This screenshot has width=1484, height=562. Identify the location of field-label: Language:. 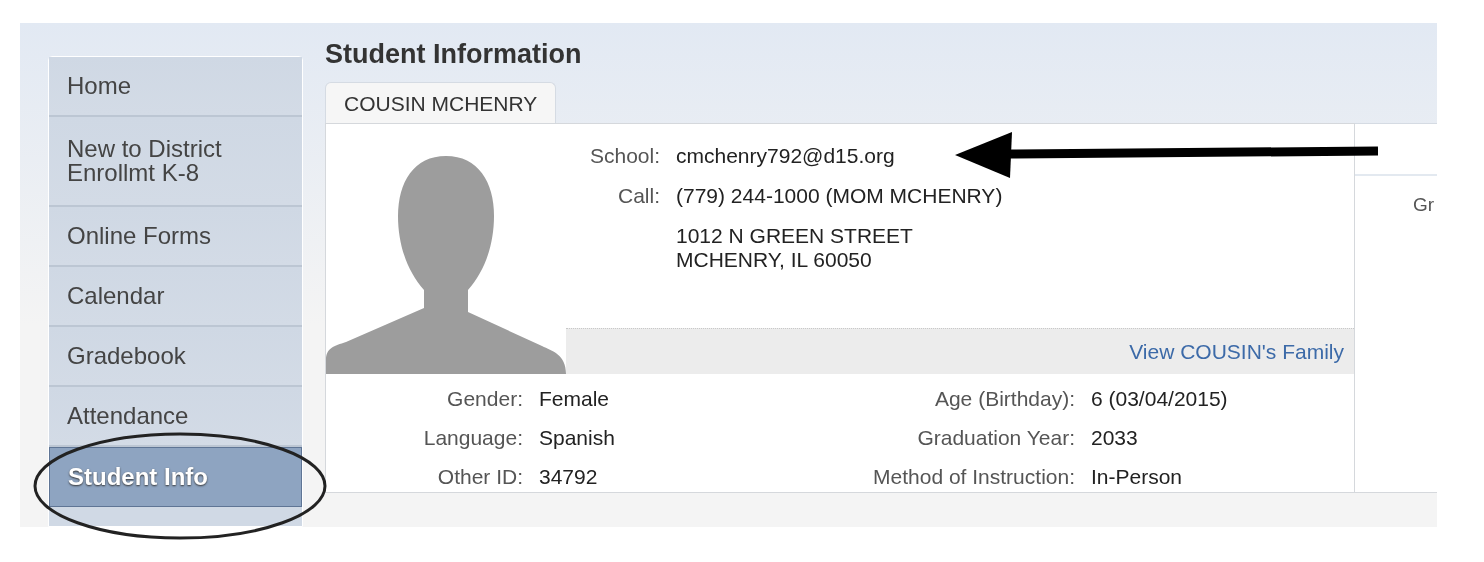
(472, 438).